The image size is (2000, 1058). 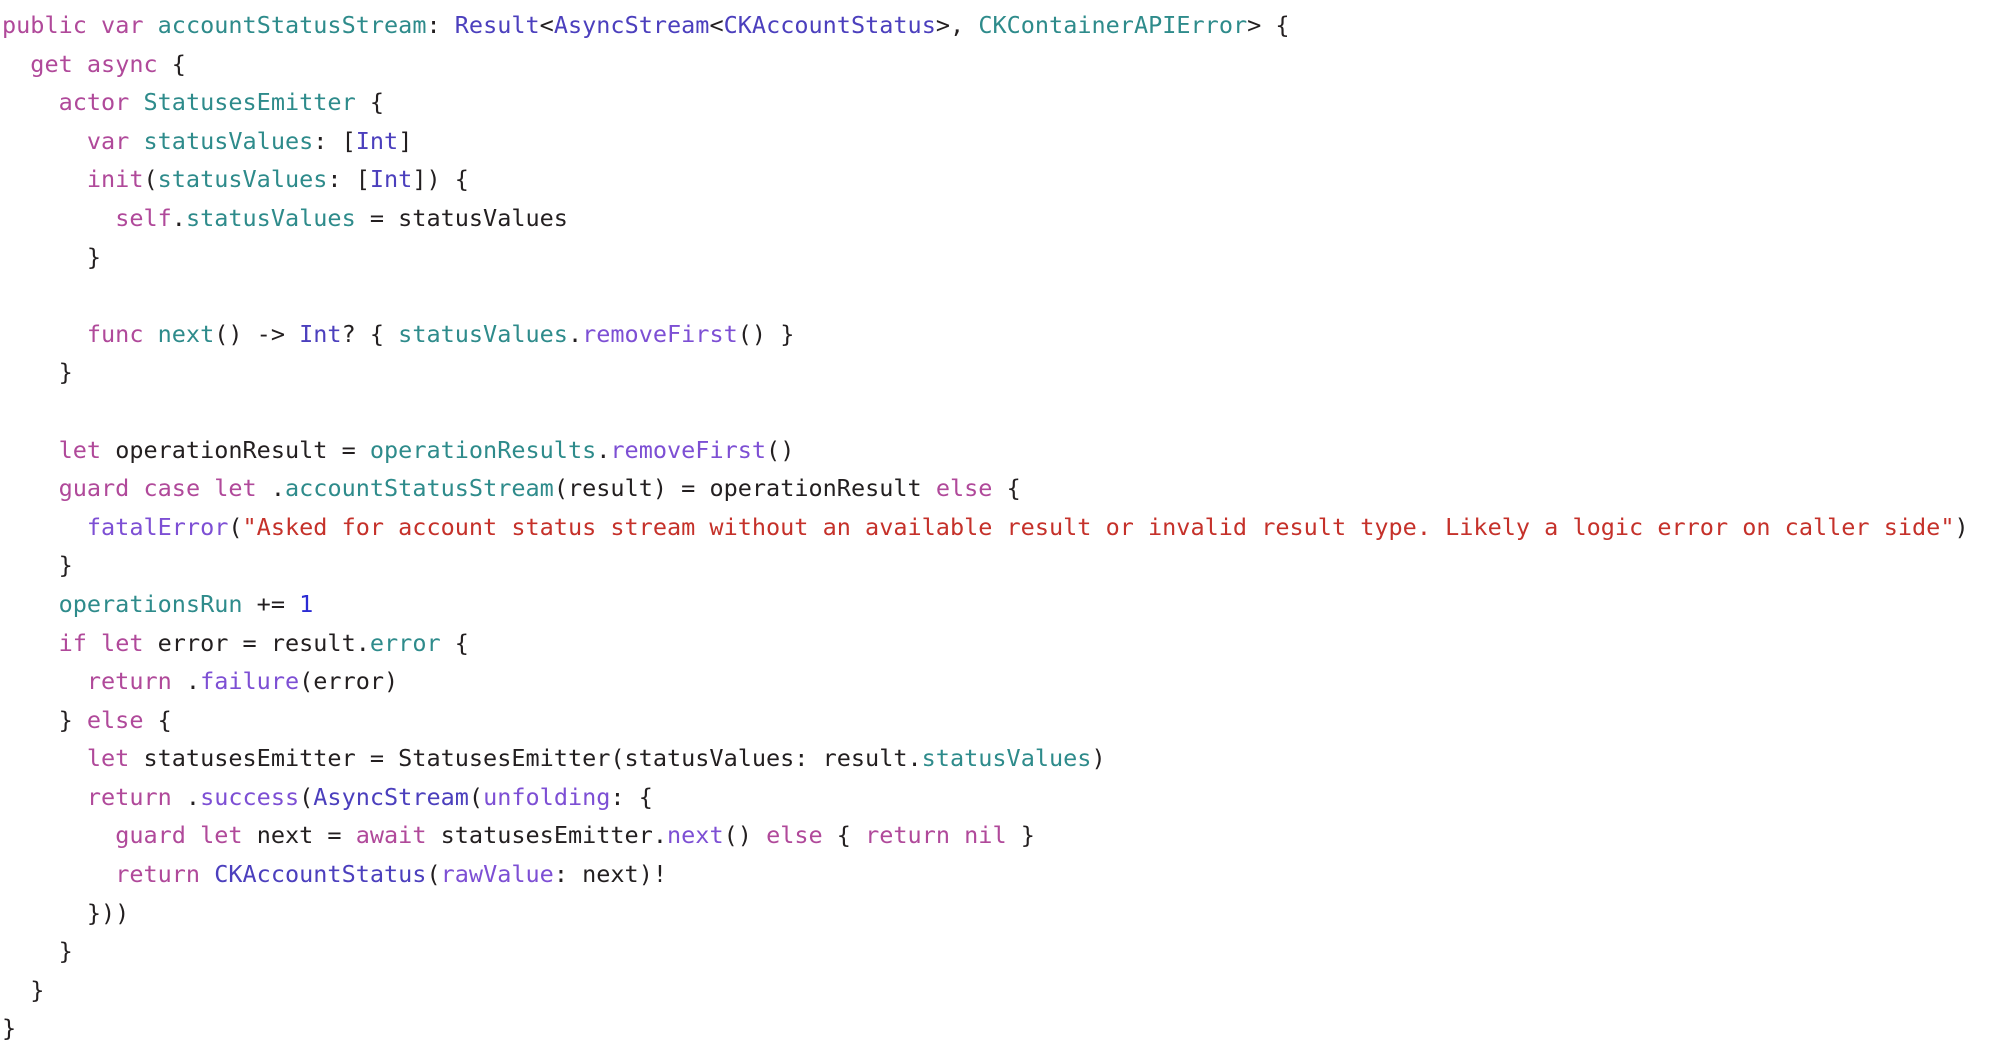 I want to click on code-token: success, so click(x=250, y=796).